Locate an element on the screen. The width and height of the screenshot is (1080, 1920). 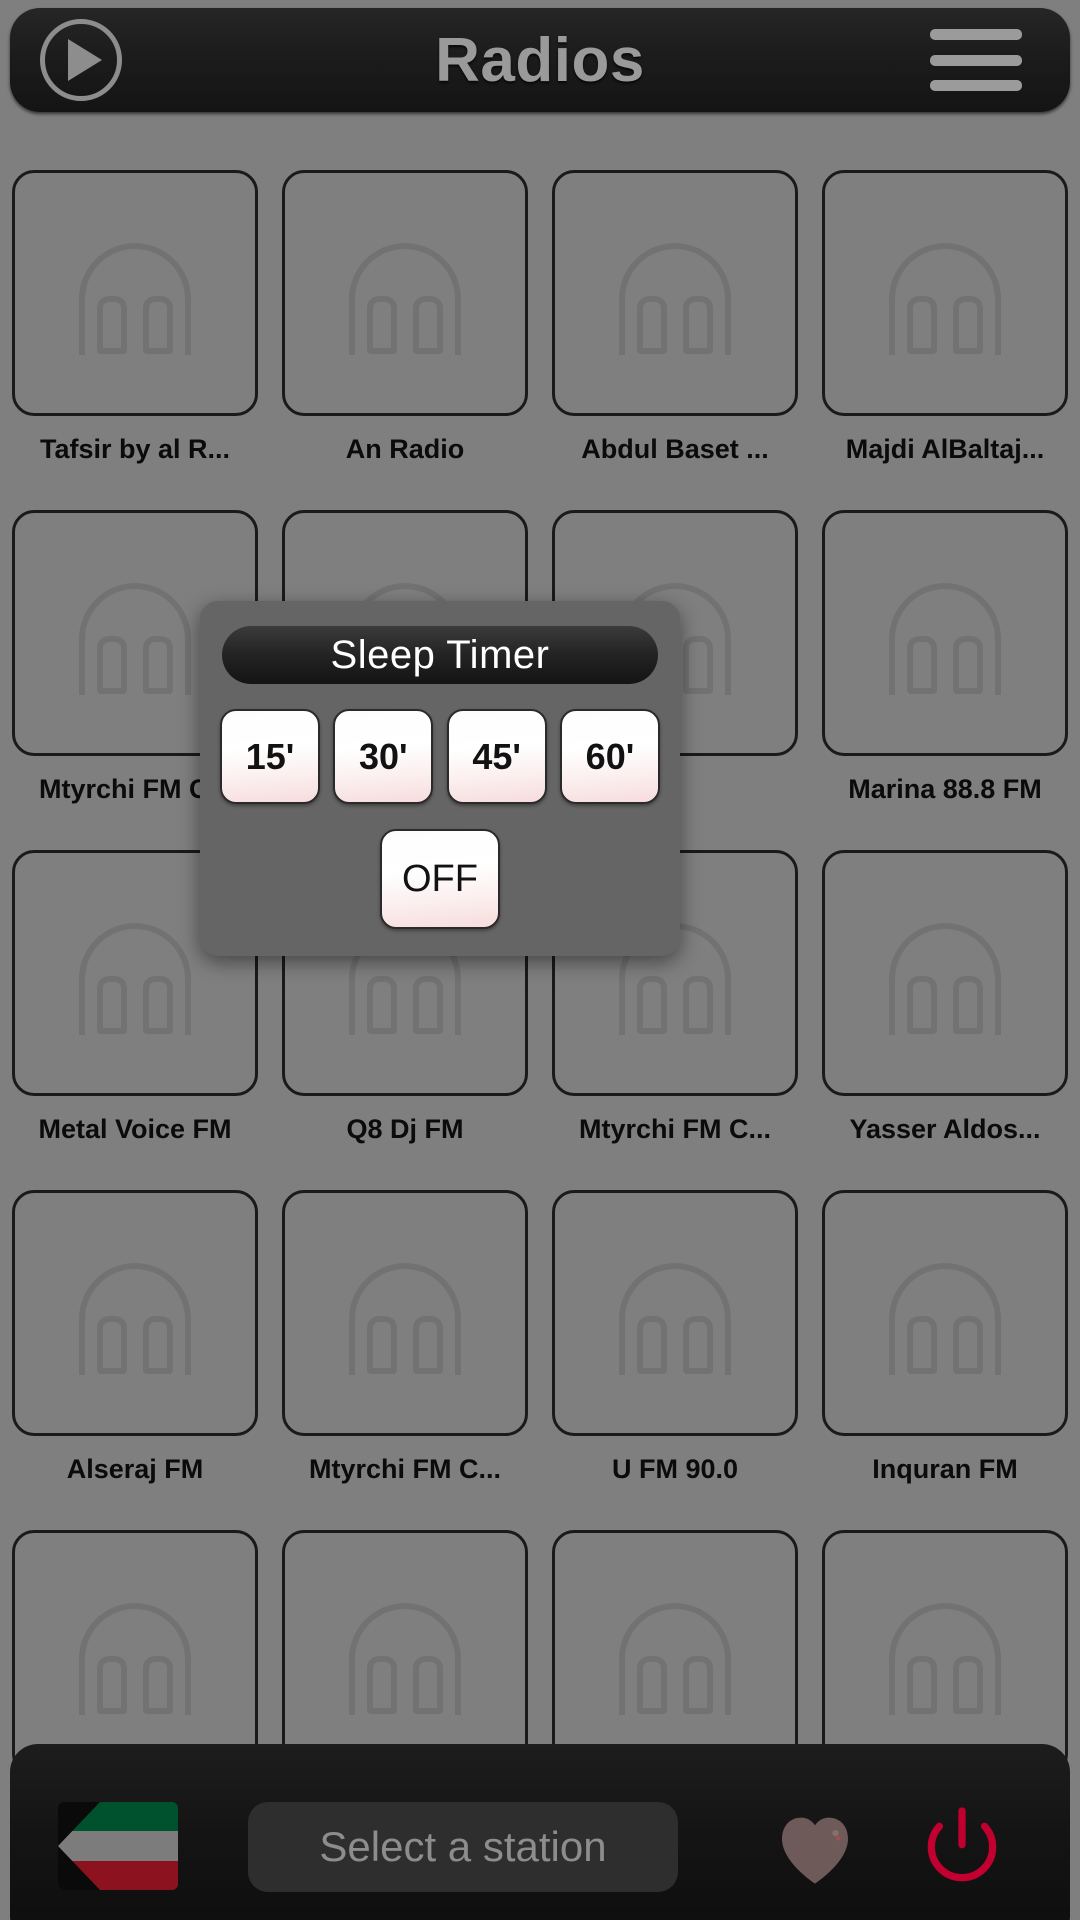
sleep-timer-dialog: Sleep Timer 15' 30' 45' 60' OFF is located at coordinates (440, 778).